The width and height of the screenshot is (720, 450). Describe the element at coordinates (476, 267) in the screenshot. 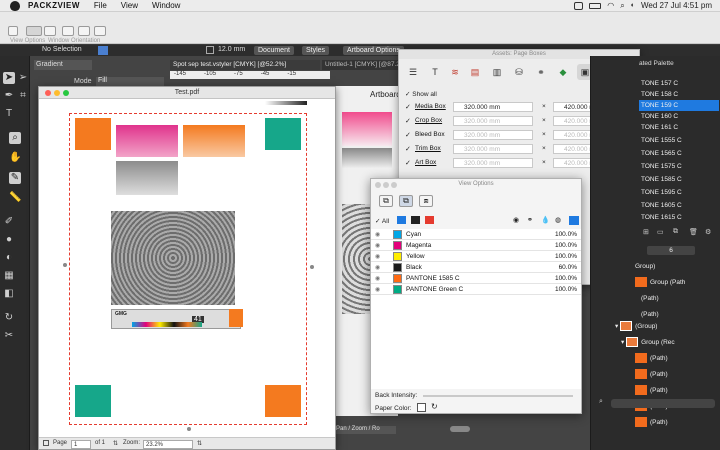

I see `channel-row: ◉ Black 60.0%` at that location.